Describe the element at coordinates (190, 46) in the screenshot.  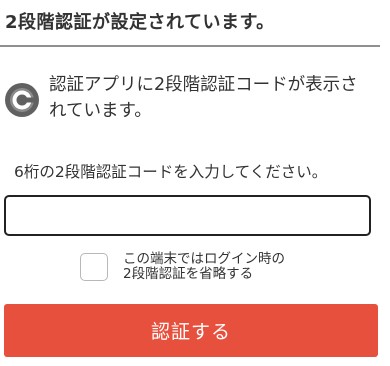
I see `title-divider` at that location.